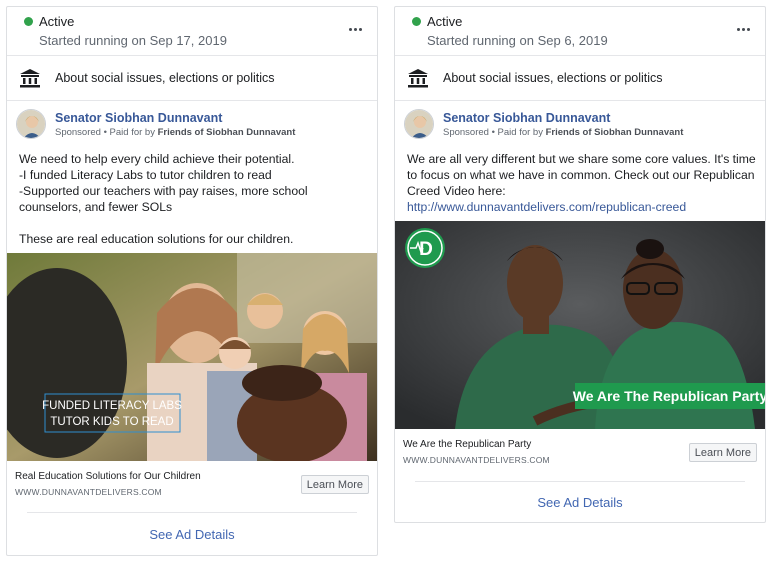 This screenshot has height=562, width=775. I want to click on ad-status-bar: Active Started running on Sep 17, 2019, so click(192, 31).